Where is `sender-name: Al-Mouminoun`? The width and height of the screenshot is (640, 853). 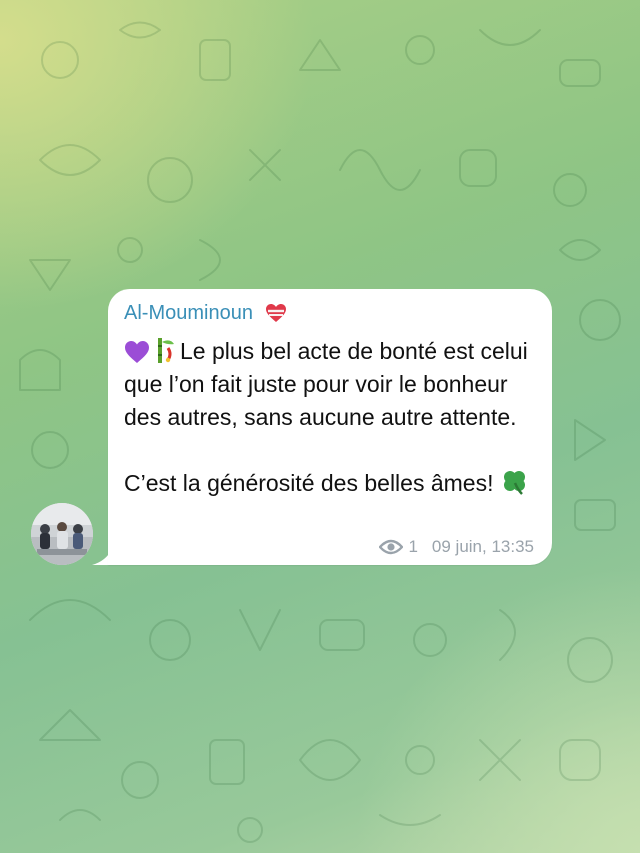 sender-name: Al-Mouminoun is located at coordinates (188, 313).